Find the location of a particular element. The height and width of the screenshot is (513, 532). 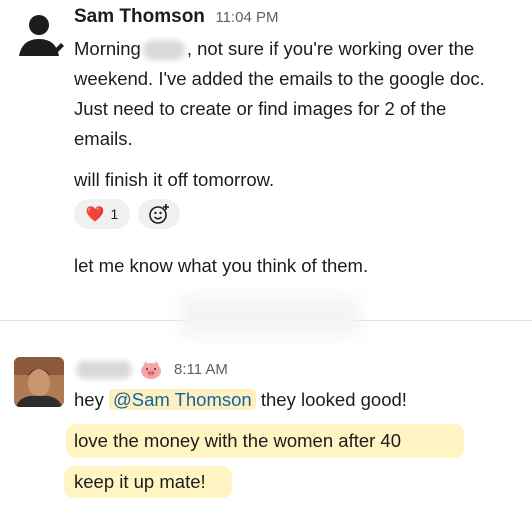

message-line: will finish it off tomorrow. is located at coordinates (174, 179).